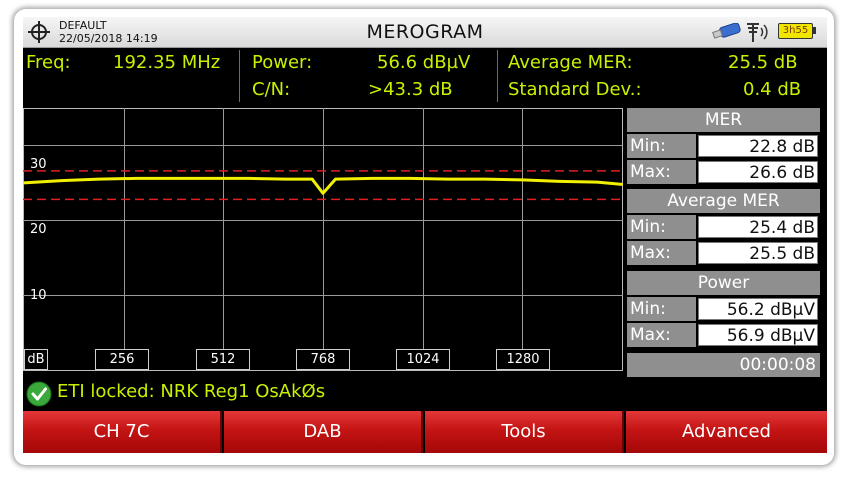 This screenshot has height=479, width=850. What do you see at coordinates (758, 227) in the screenshot?
I see `average-mer-min-value: 25.4 dB` at bounding box center [758, 227].